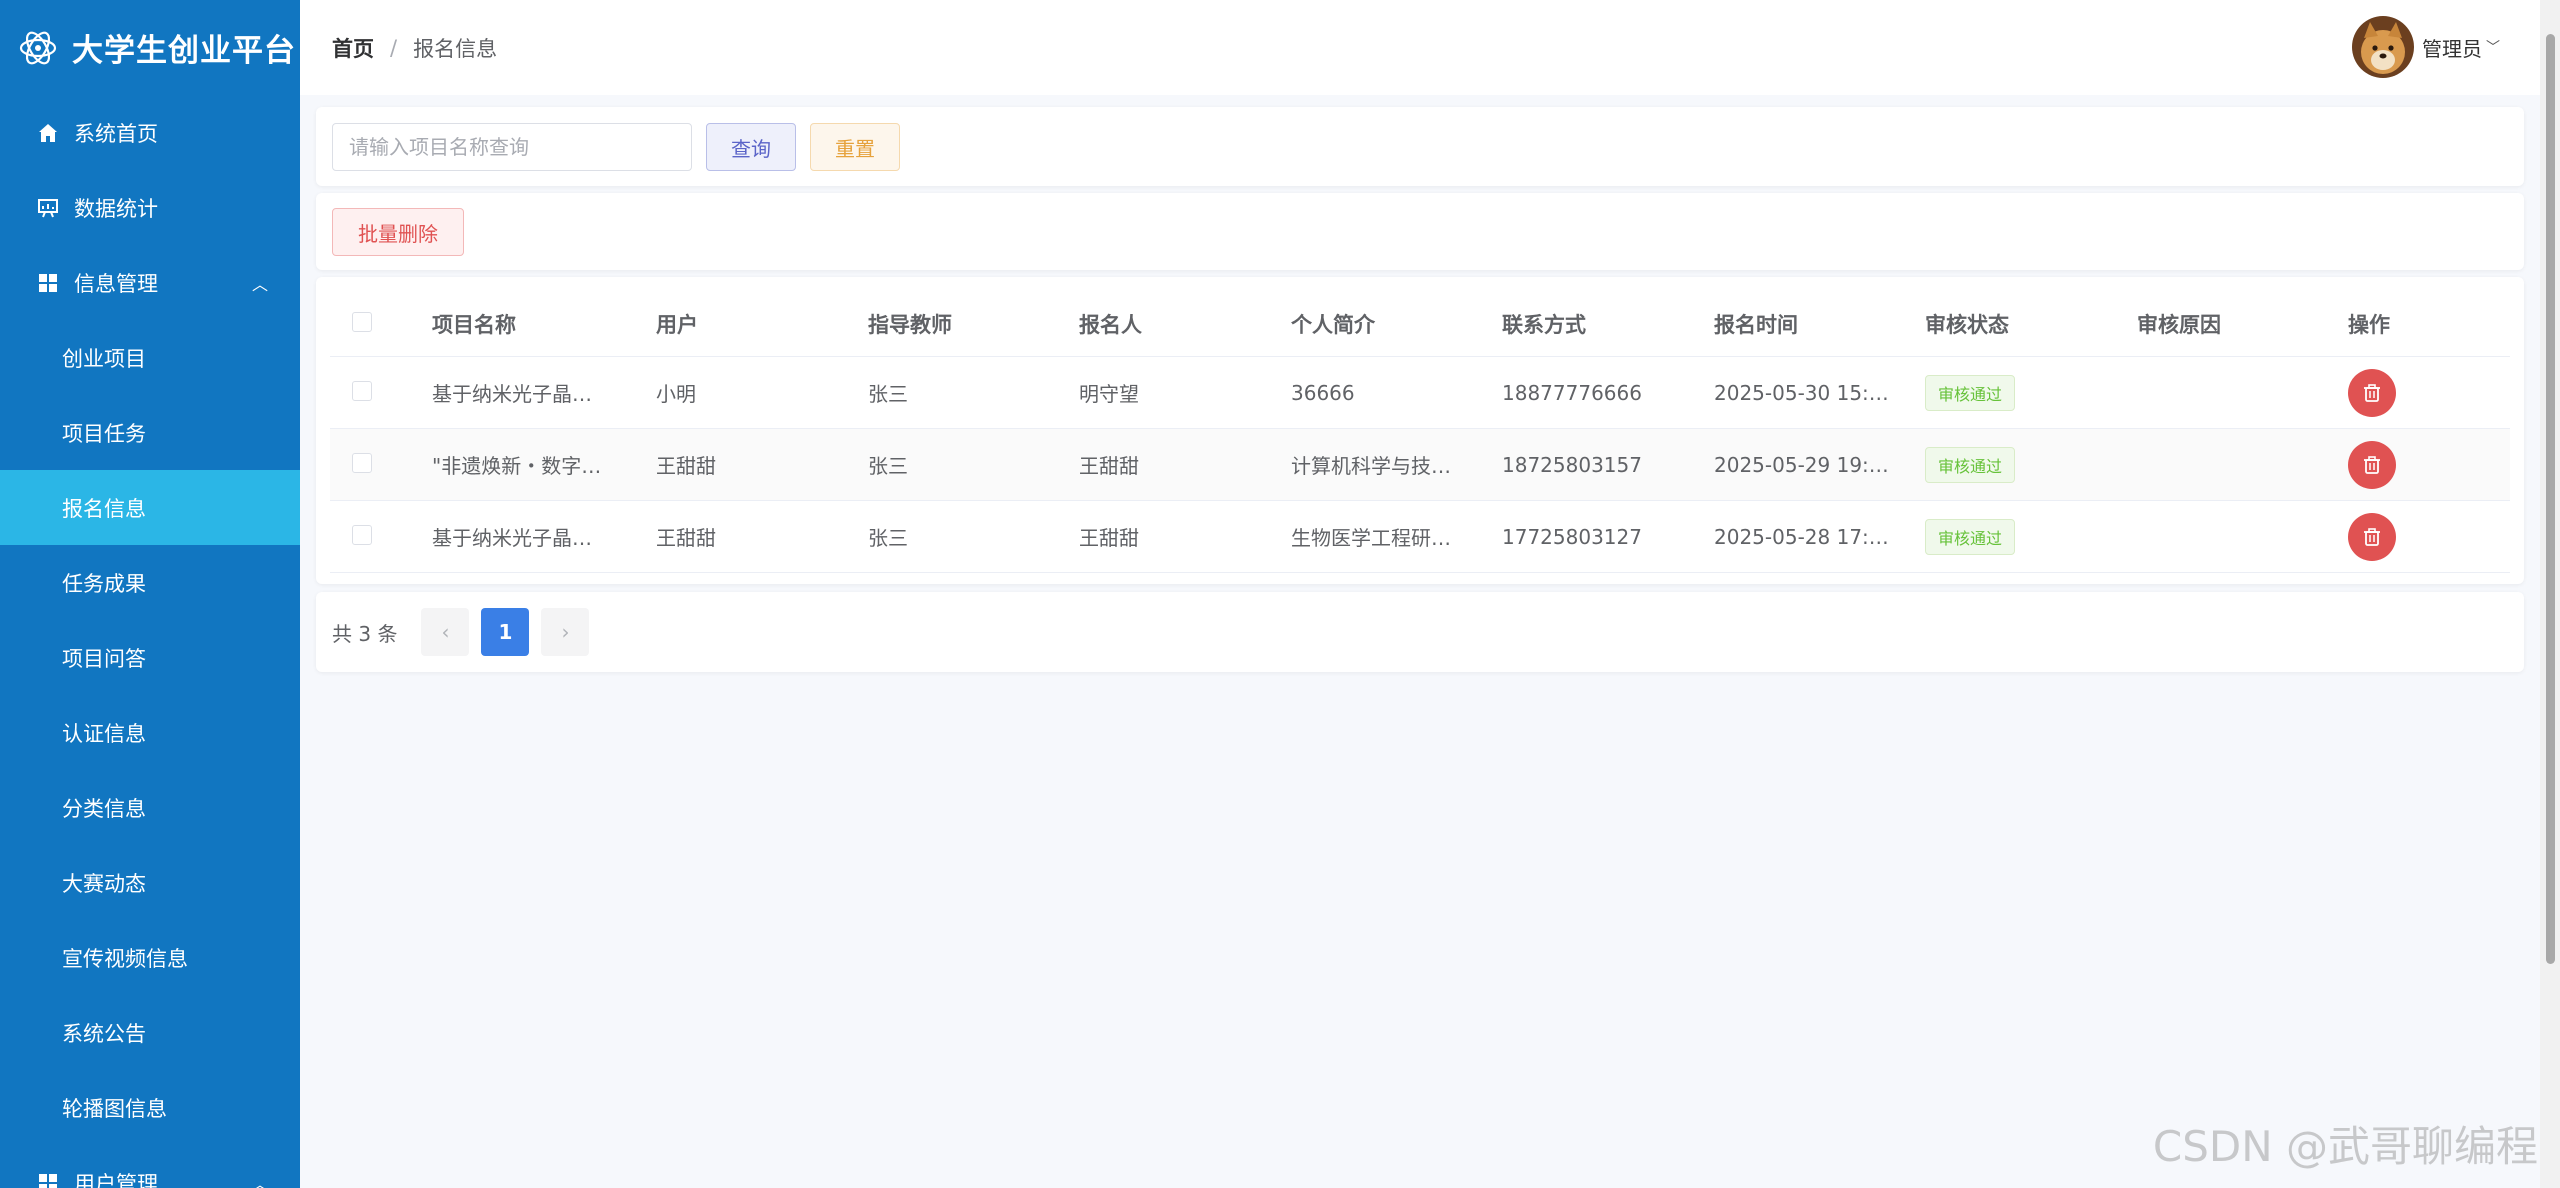 This screenshot has width=2560, height=1188. What do you see at coordinates (1333, 324) in the screenshot?
I see `column-header: 个人简介` at bounding box center [1333, 324].